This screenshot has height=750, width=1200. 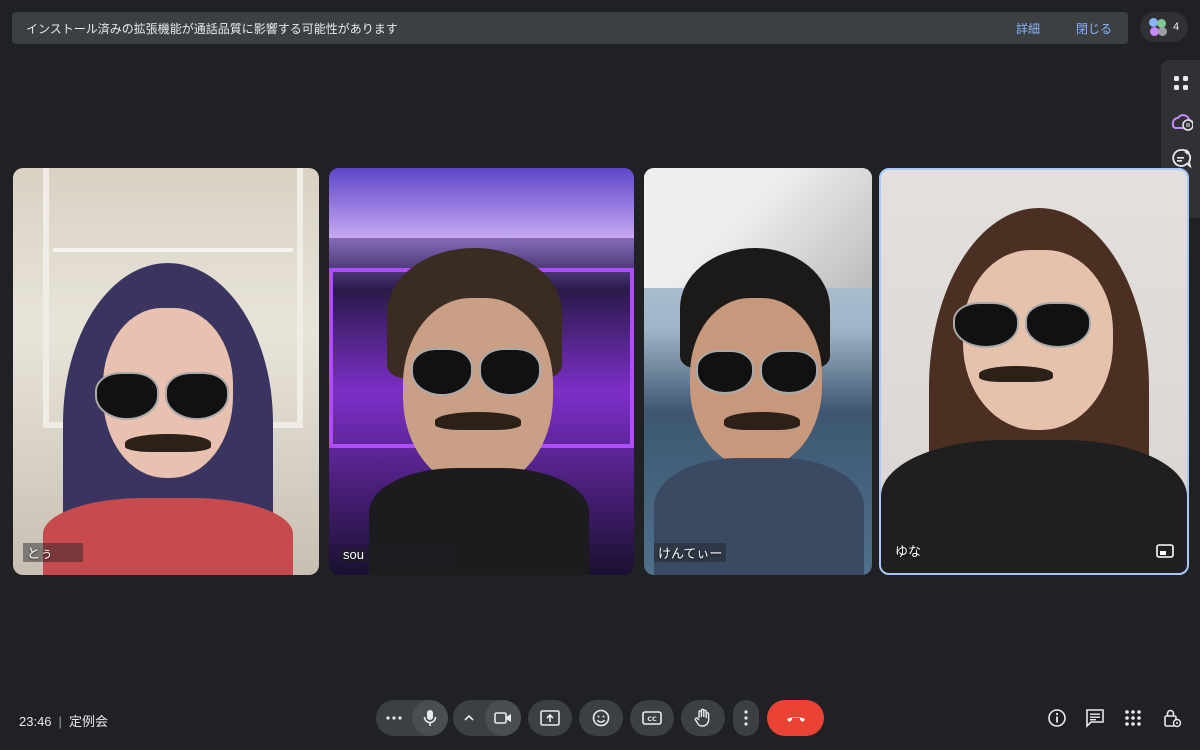 I want to click on captions-icon: CC, so click(x=652, y=718).